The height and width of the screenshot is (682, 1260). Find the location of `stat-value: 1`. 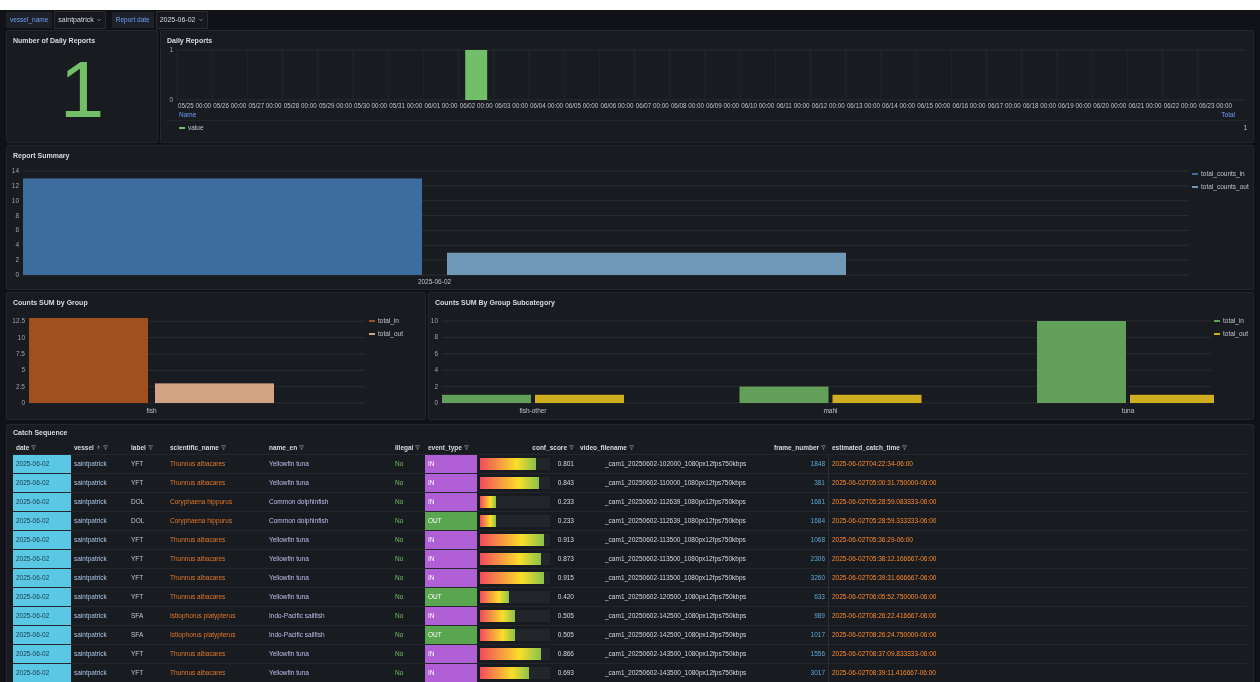

stat-value: 1 is located at coordinates (82, 90).